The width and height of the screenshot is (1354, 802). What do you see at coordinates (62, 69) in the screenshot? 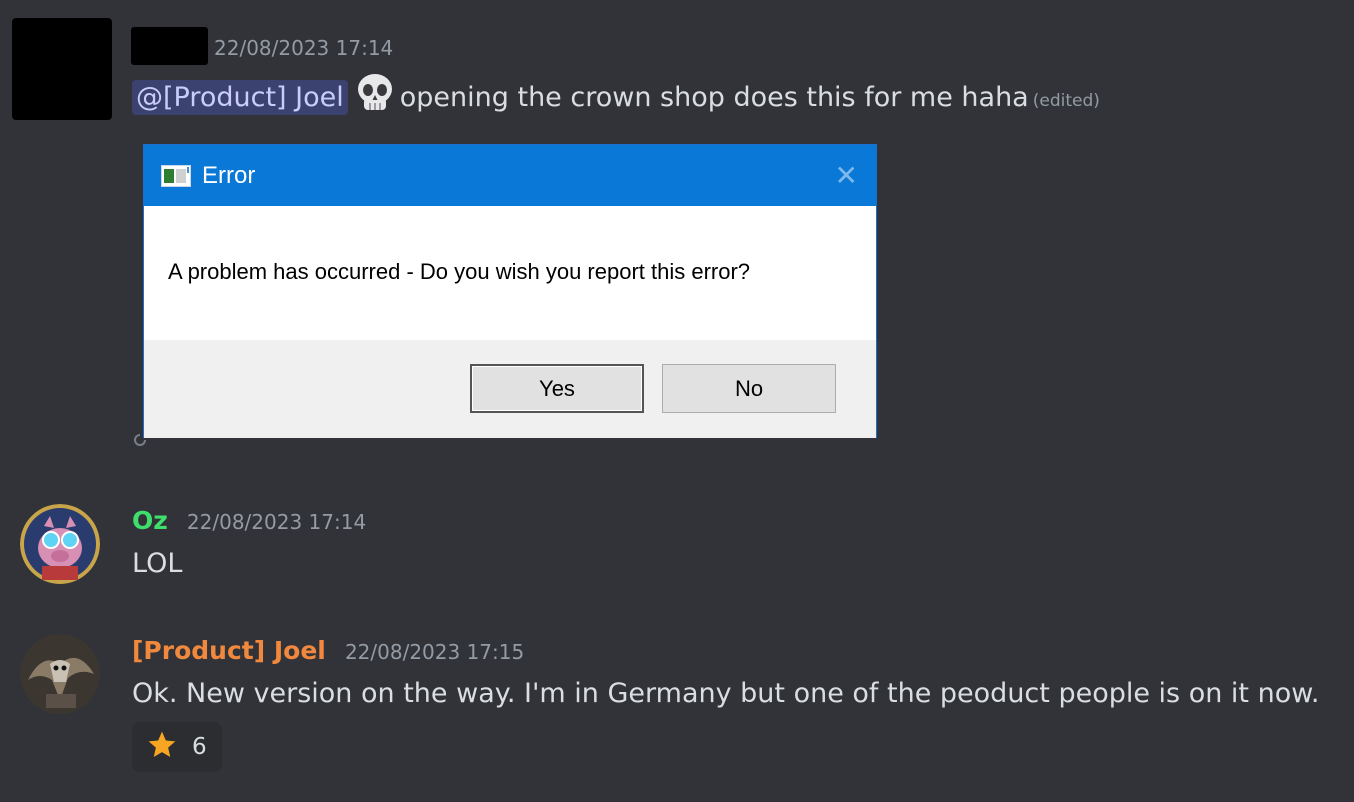
I see `avatar-redacted` at bounding box center [62, 69].